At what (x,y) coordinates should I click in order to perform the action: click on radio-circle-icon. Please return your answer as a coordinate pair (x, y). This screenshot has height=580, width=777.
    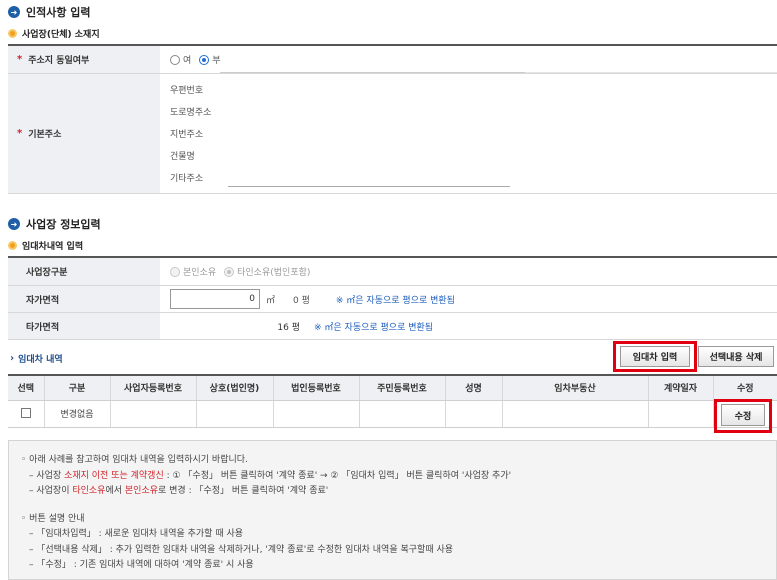
    Looking at the image, I should click on (175, 59).